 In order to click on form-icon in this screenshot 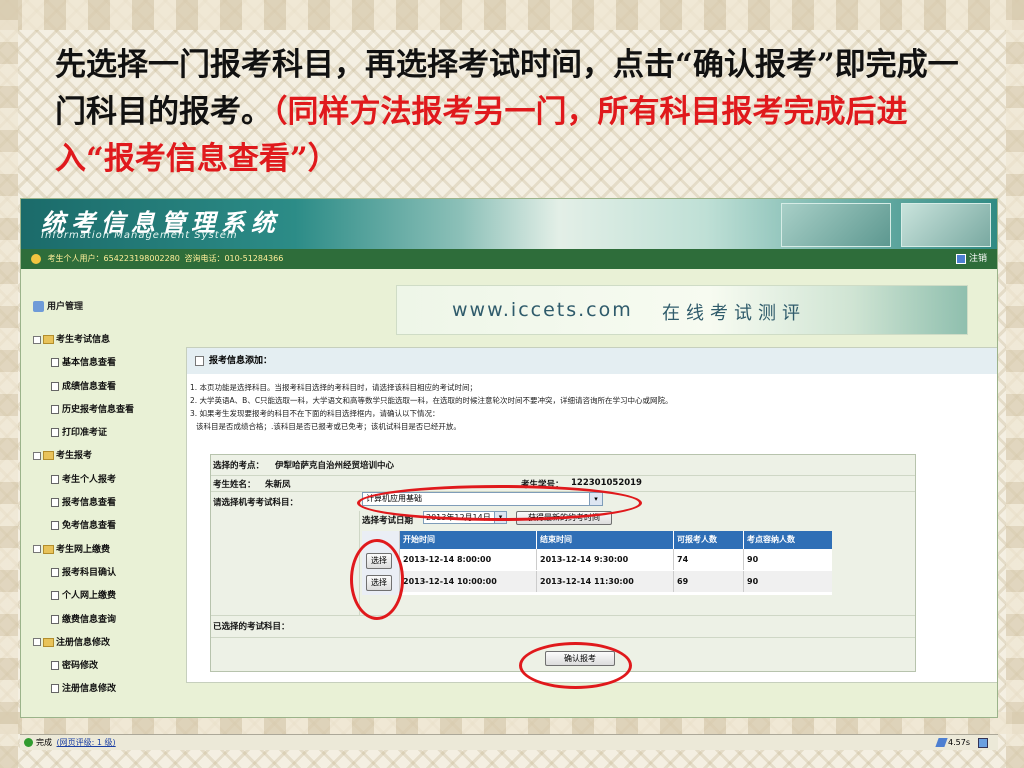, I will do `click(199, 360)`.